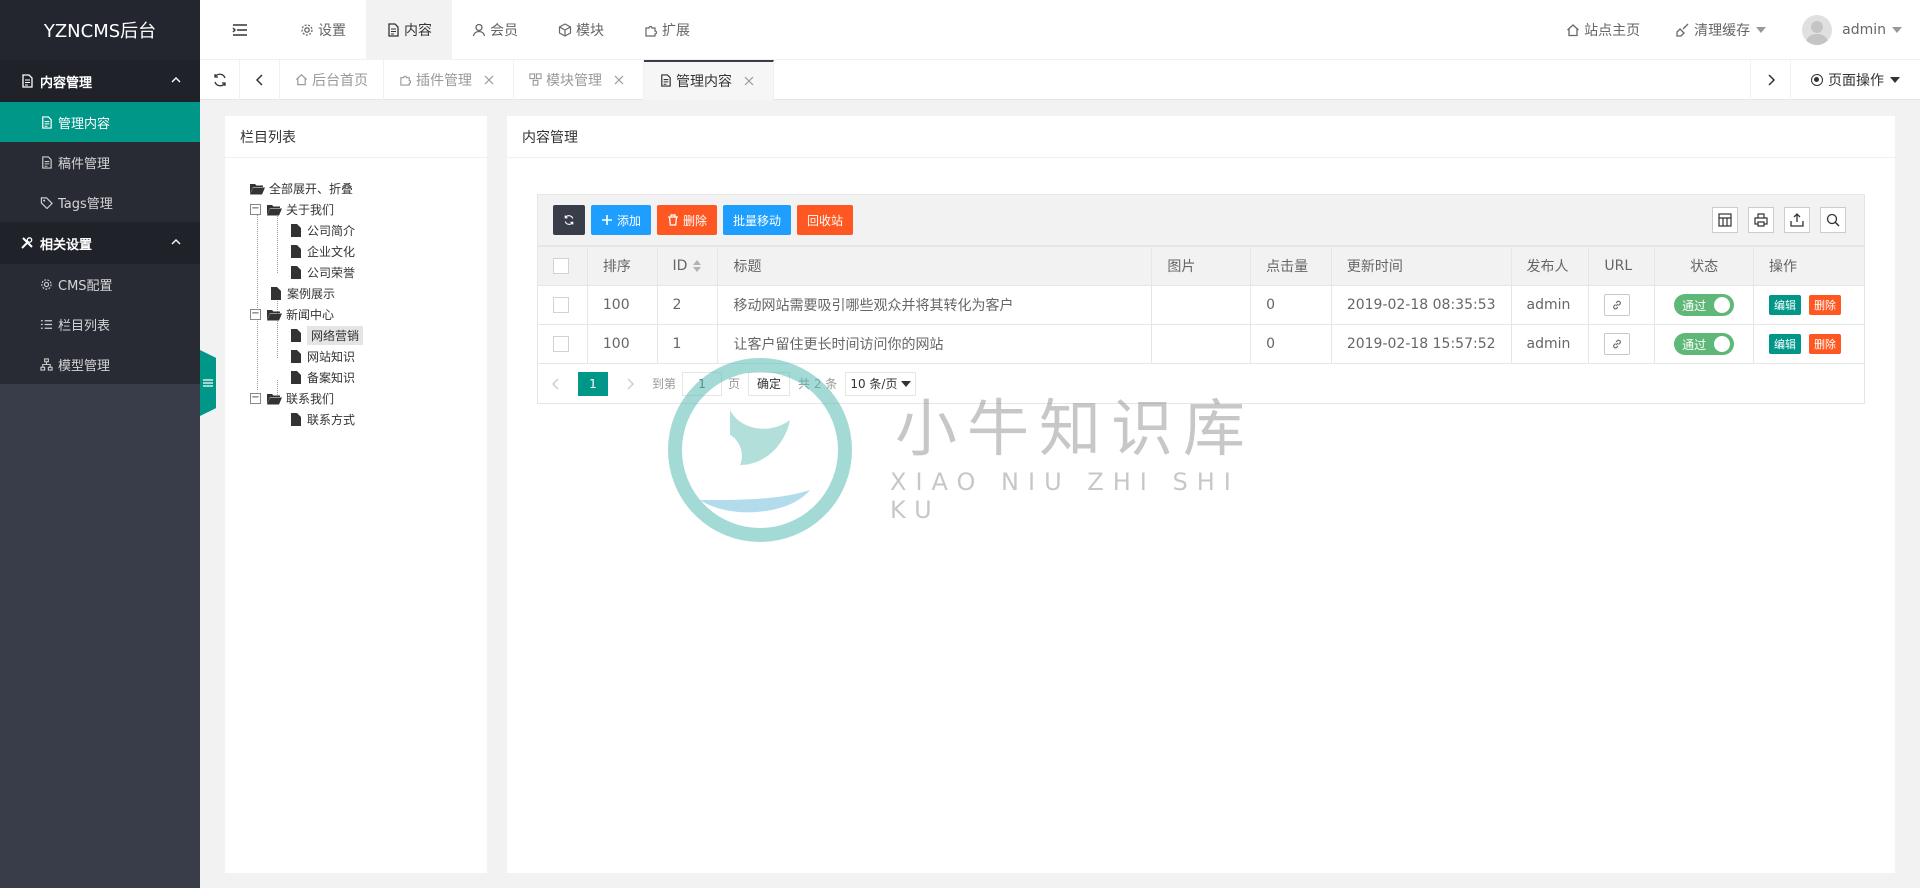 This screenshot has height=888, width=1920. Describe the element at coordinates (100, 122) in the screenshot. I see `sidebar-item-manage-content: 管理内容` at that location.